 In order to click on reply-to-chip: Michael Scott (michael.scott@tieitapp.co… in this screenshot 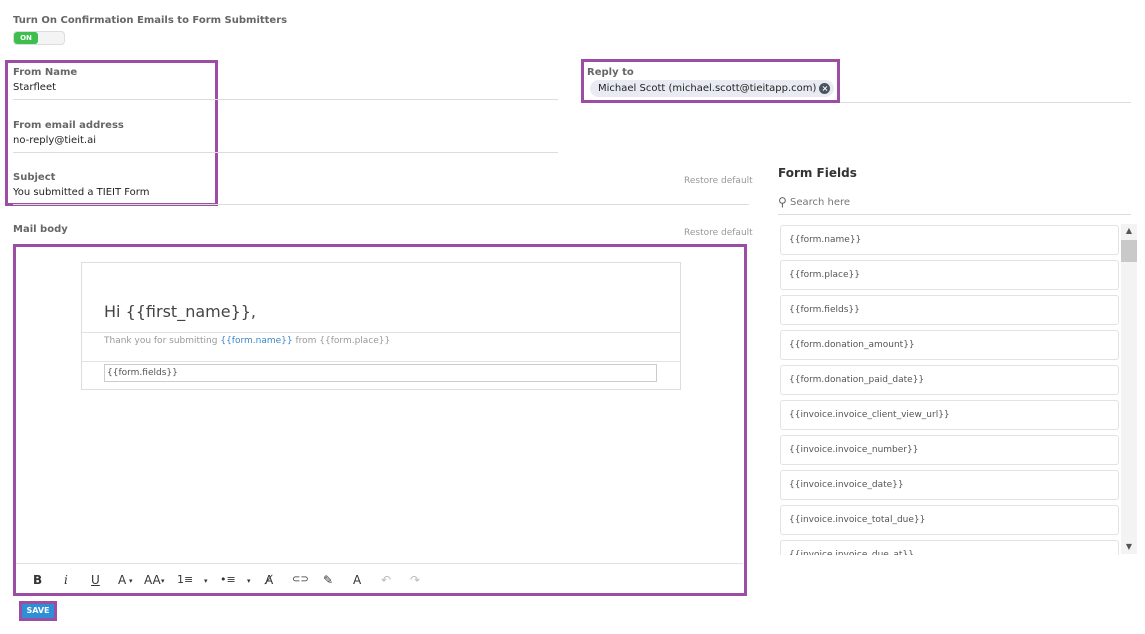, I will do `click(712, 88)`.